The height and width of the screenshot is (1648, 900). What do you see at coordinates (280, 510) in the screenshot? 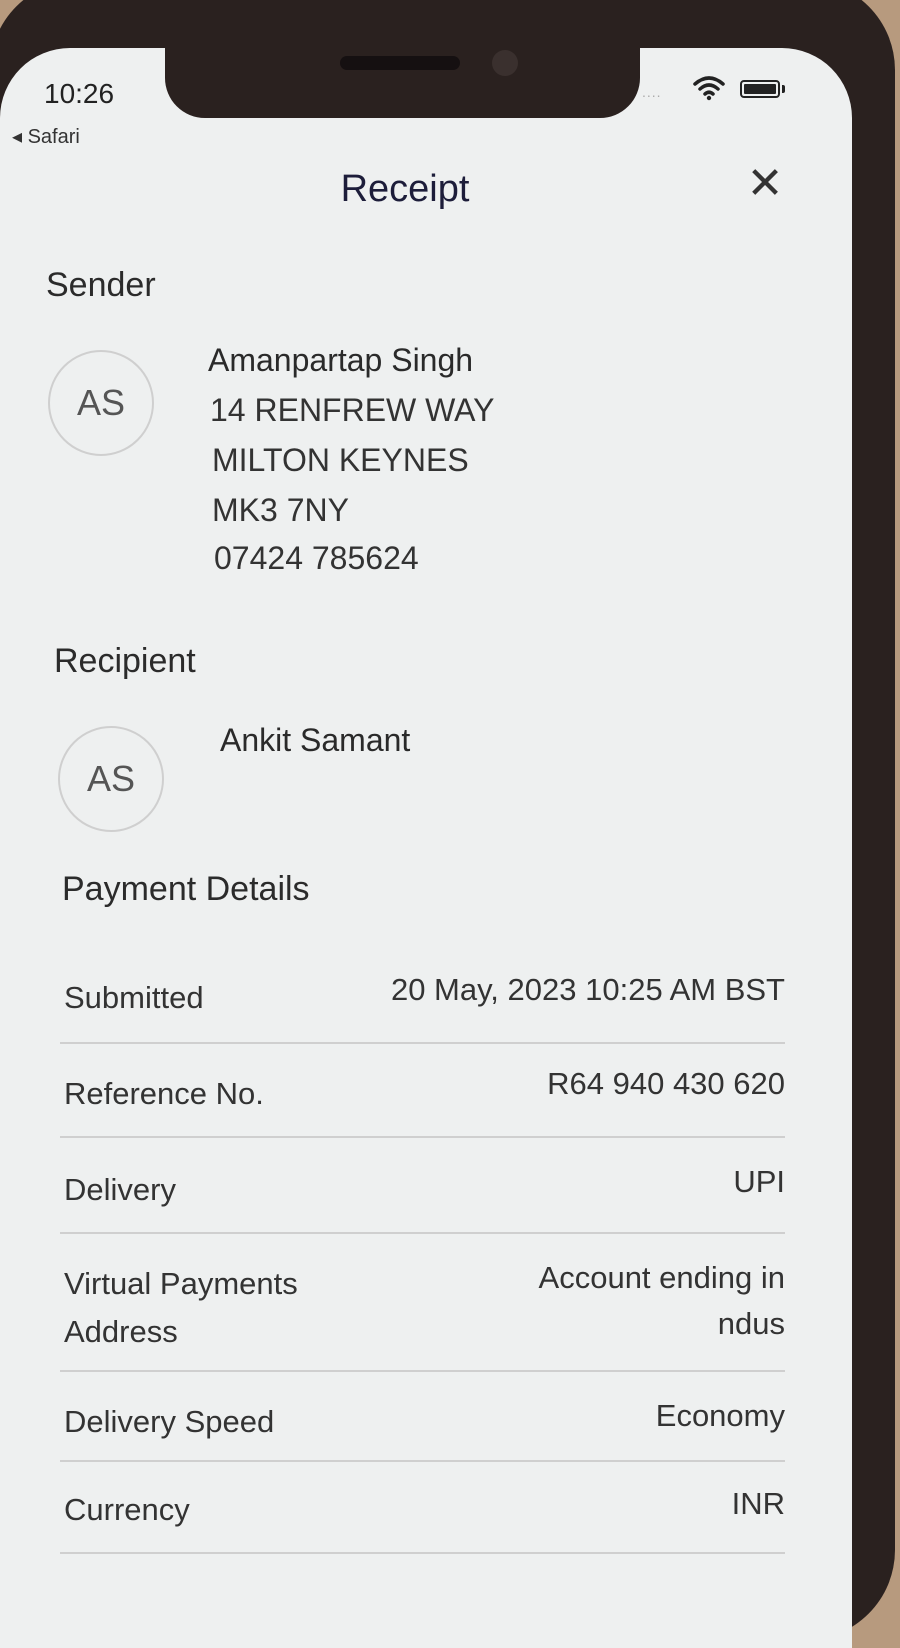
I see `sender-postcode: MK3 7NY` at bounding box center [280, 510].